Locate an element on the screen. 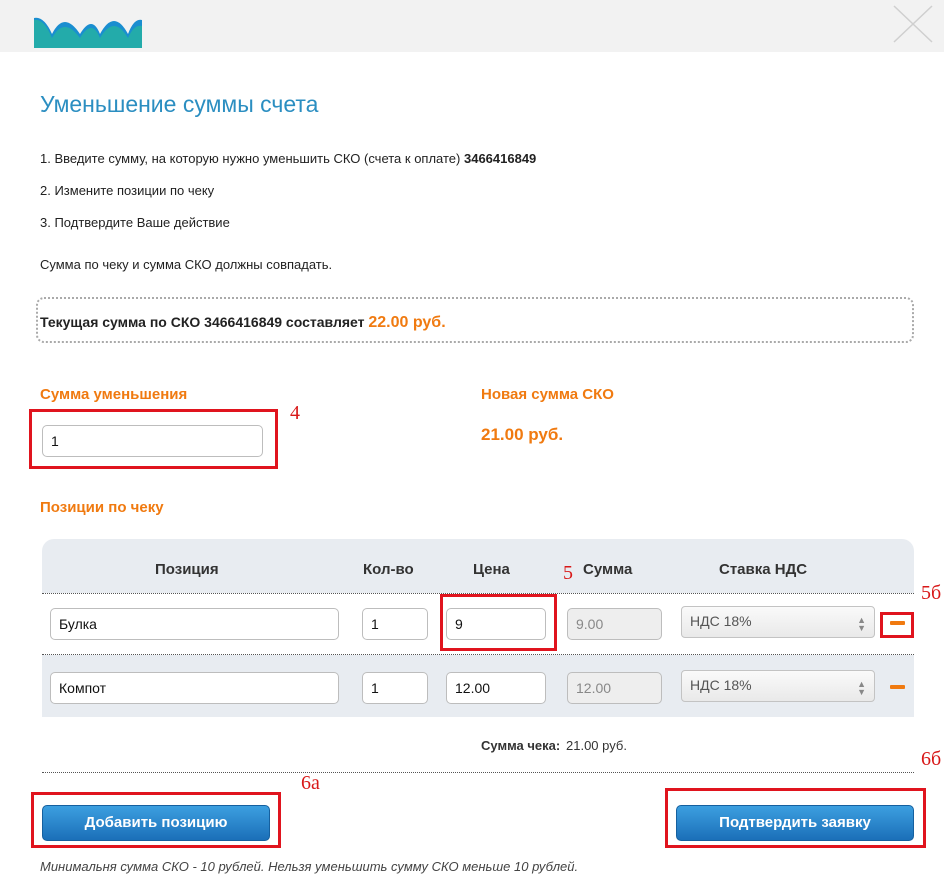 This screenshot has width=944, height=884. close-icon is located at coordinates (913, 24).